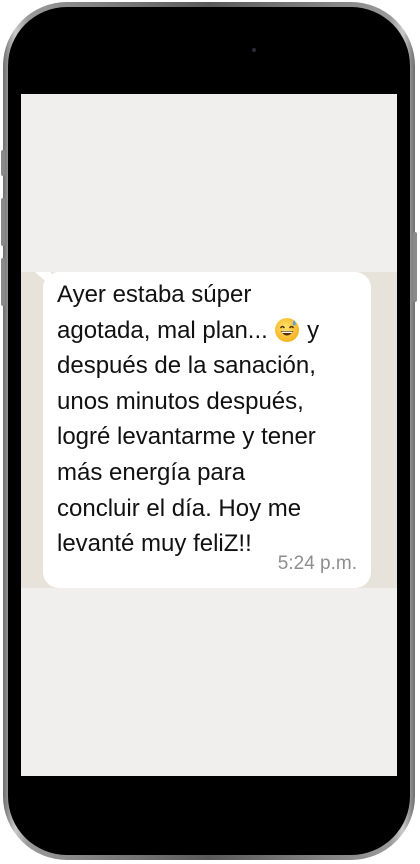  Describe the element at coordinates (154, 544) in the screenshot. I see `message-line: levanté muy feliZ!!` at that location.